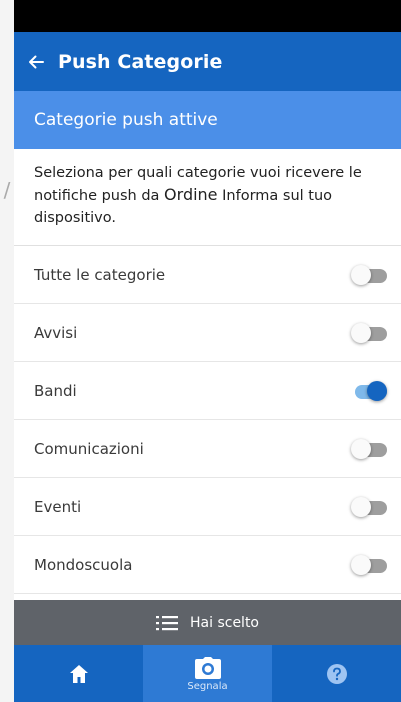  I want to click on left-margin, so click(7, 351).